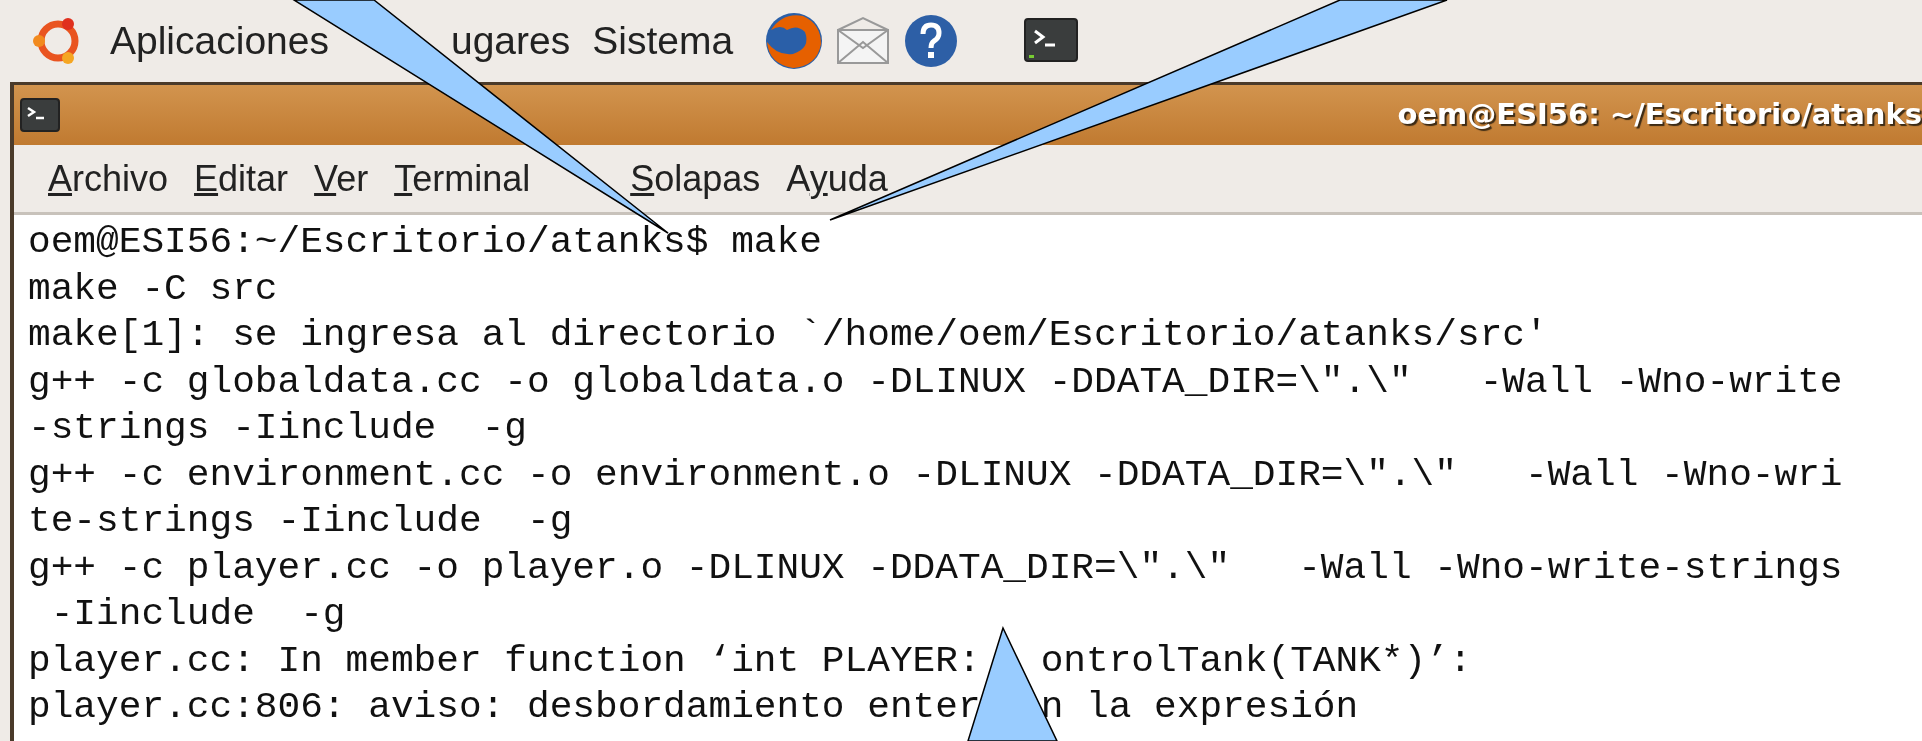 The image size is (1922, 741). Describe the element at coordinates (108, 178) in the screenshot. I see `menu-item: Archivo` at that location.